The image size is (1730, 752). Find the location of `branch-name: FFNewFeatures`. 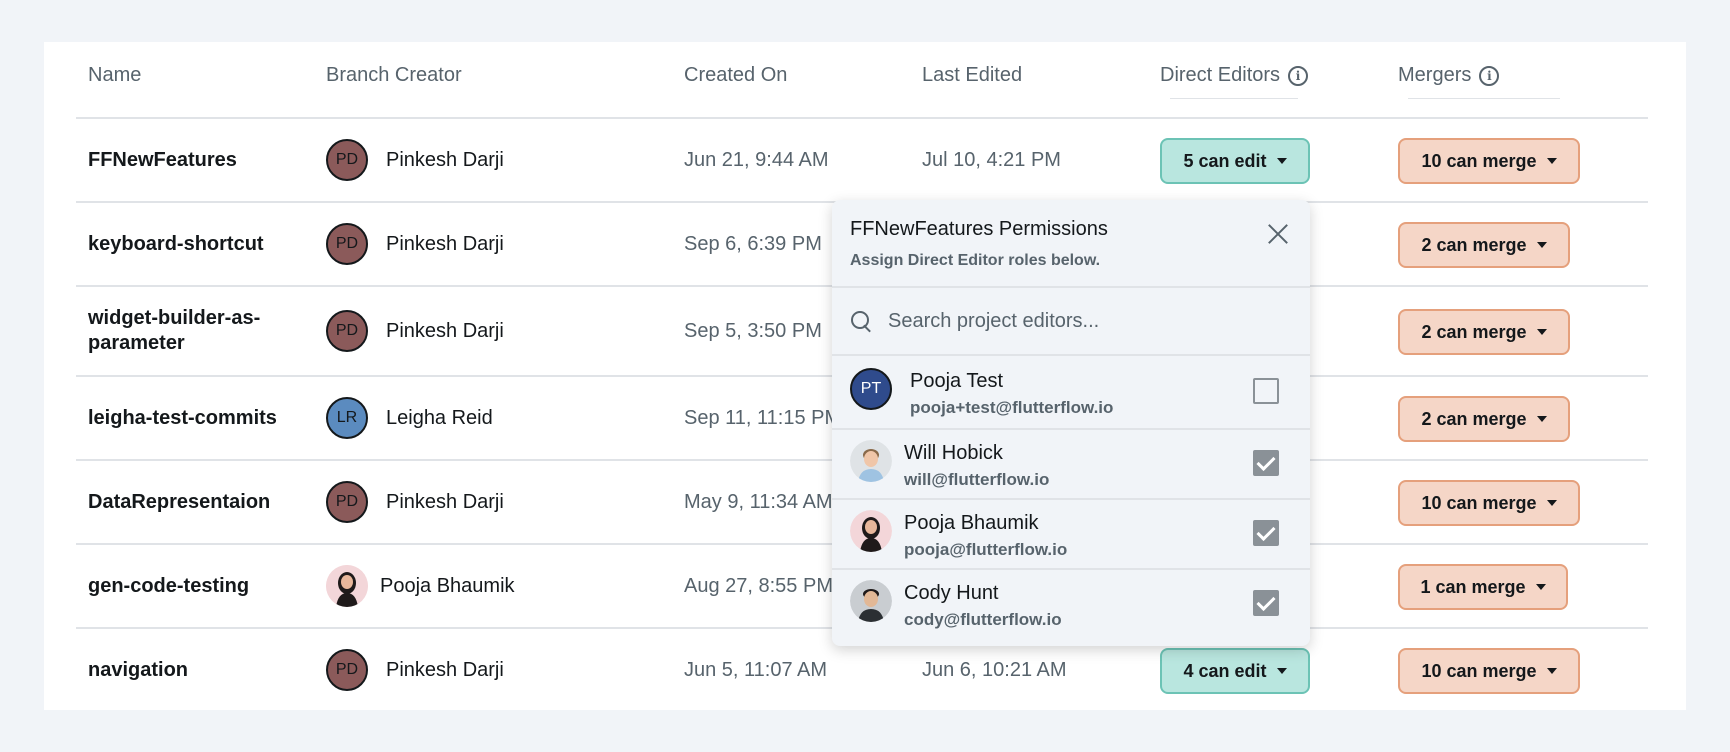

branch-name: FFNewFeatures is located at coordinates (193, 160).